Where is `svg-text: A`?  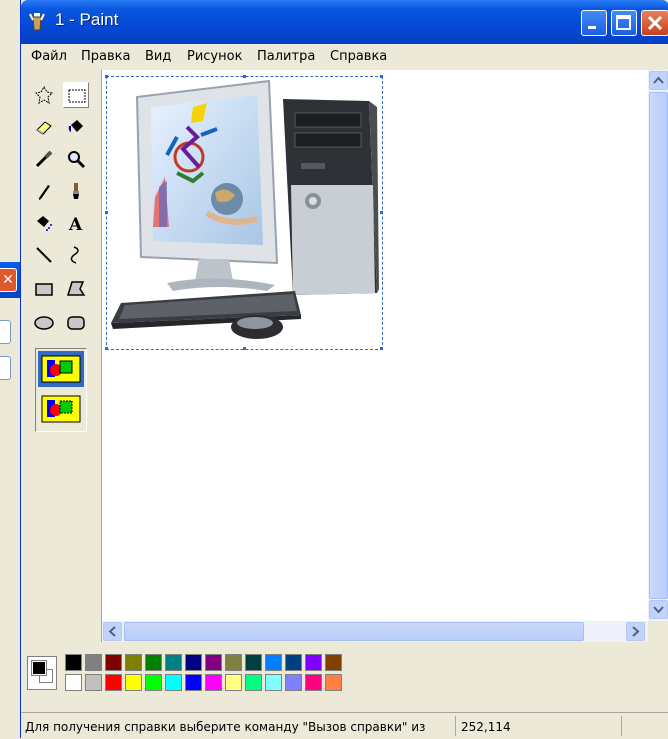 svg-text: A is located at coordinates (75, 224).